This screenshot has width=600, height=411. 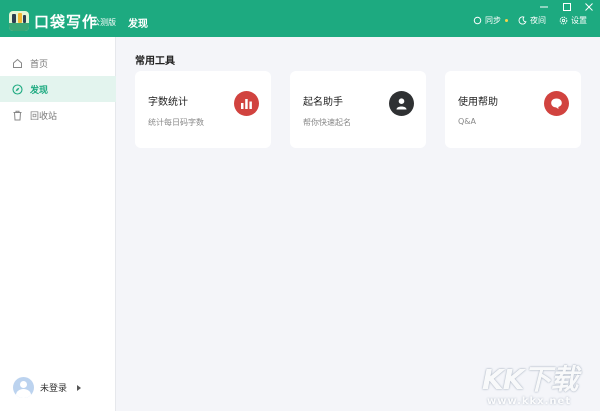 I want to click on chat-bubble-icon, so click(x=556, y=103).